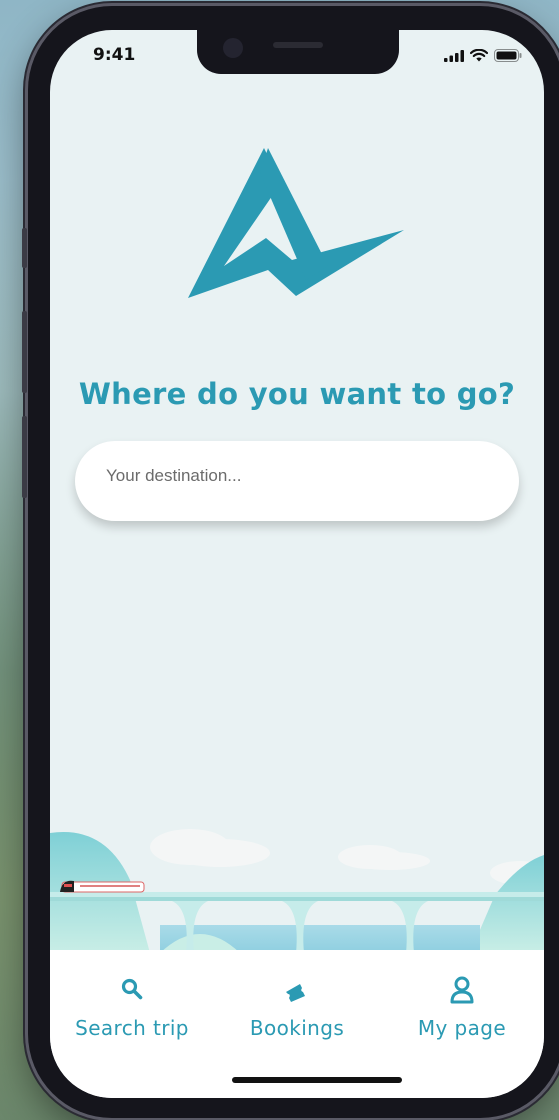  I want to click on speaker, so click(298, 45).